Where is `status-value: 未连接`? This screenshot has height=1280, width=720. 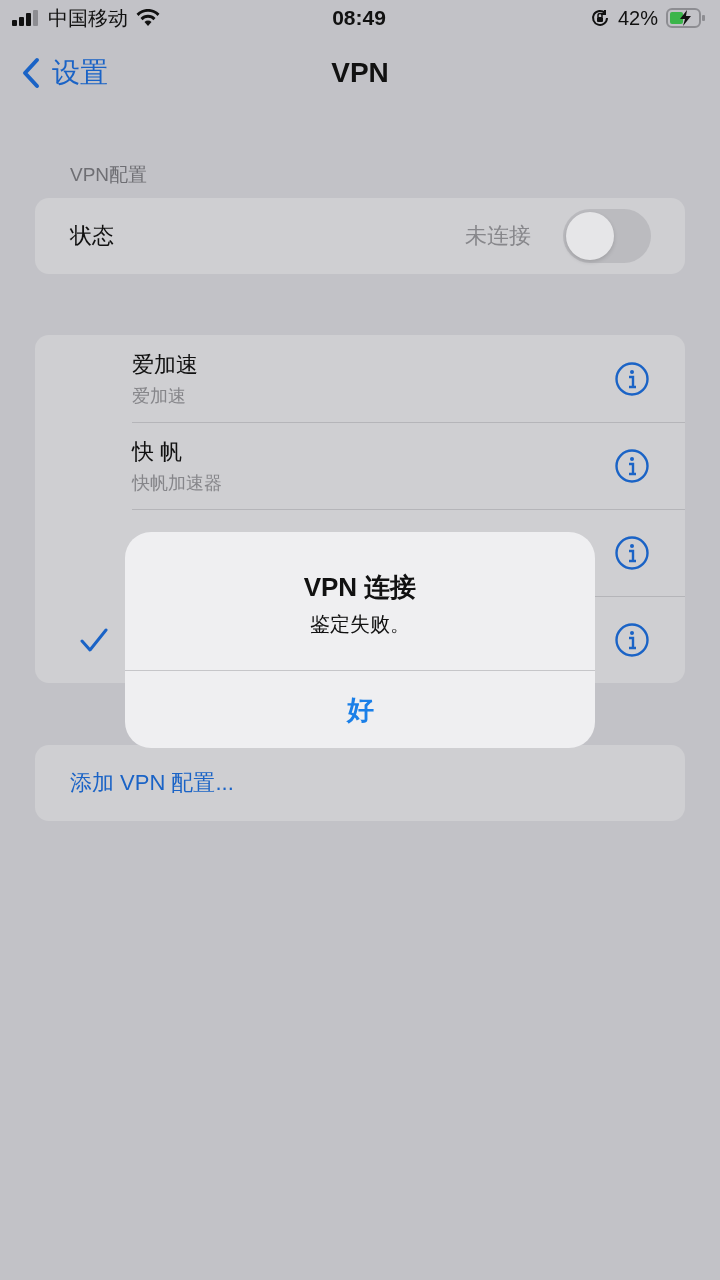 status-value: 未连接 is located at coordinates (498, 236).